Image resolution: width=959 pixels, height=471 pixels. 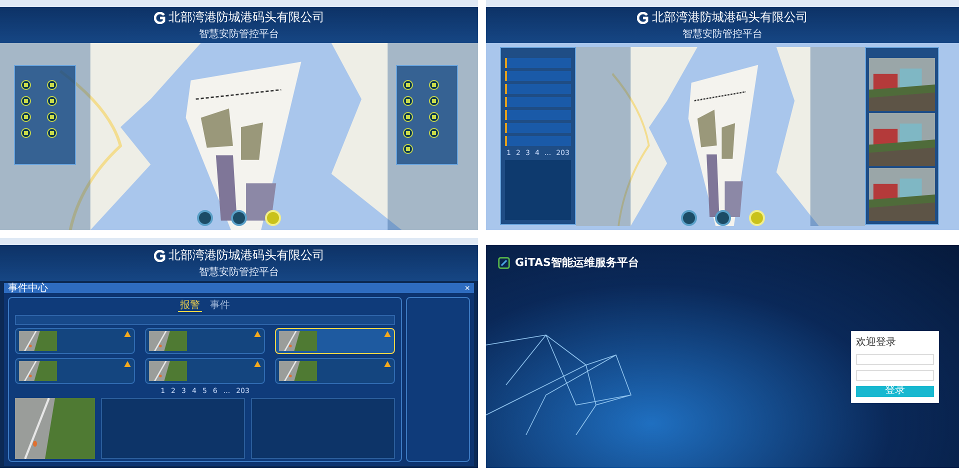 What do you see at coordinates (190, 306) in the screenshot?
I see `tab: 报警` at bounding box center [190, 306].